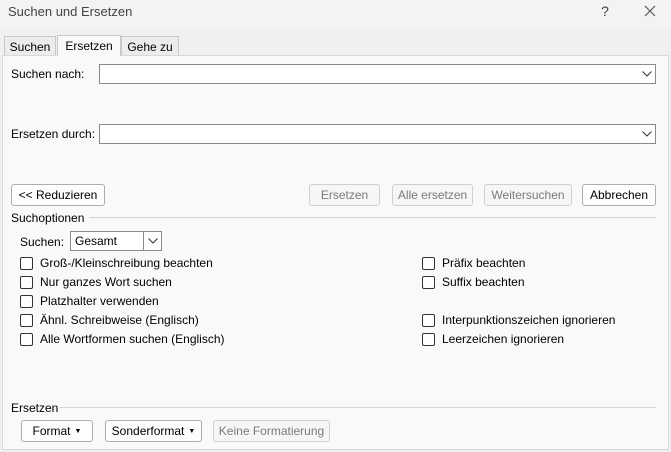 The image size is (671, 452). What do you see at coordinates (132, 339) in the screenshot?
I see `checkbox-label: Alle Wortformen suchen (Englisch)` at bounding box center [132, 339].